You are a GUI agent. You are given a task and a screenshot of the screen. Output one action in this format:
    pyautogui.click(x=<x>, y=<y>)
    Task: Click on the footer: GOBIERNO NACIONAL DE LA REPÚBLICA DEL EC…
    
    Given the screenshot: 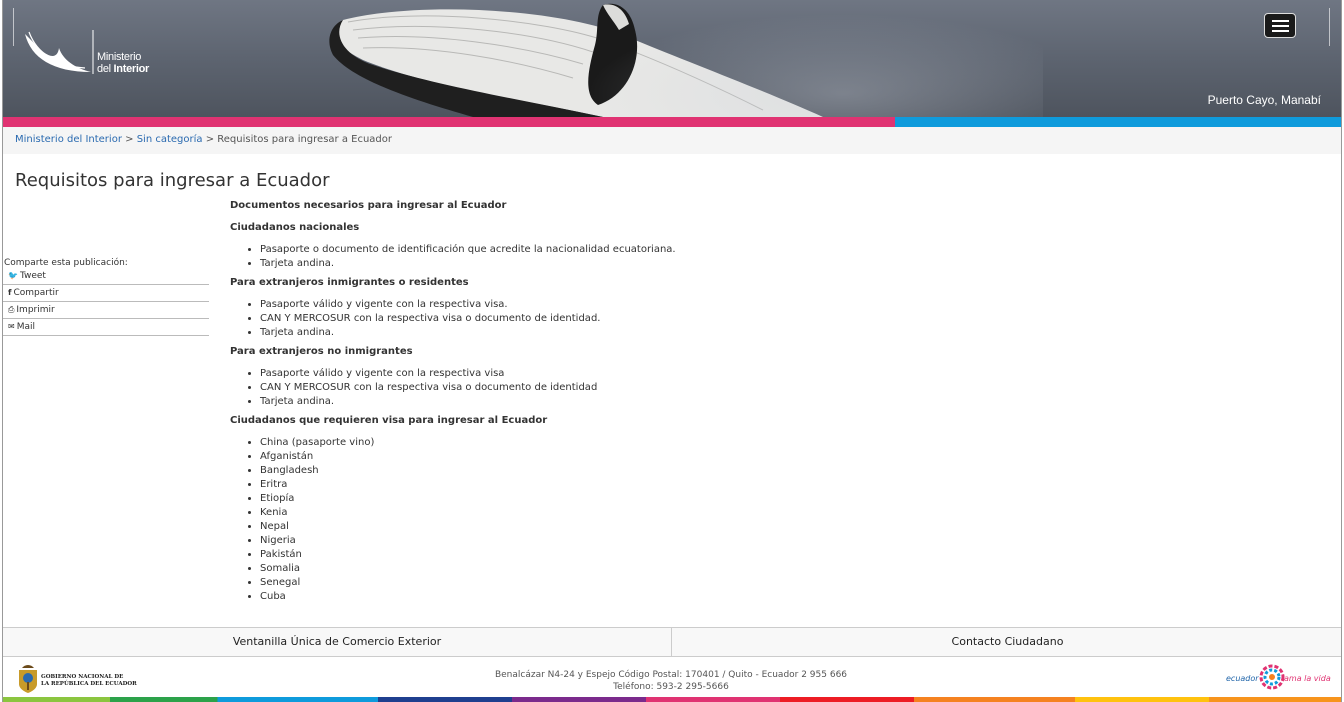 What is the action you would take?
    pyautogui.click(x=672, y=677)
    